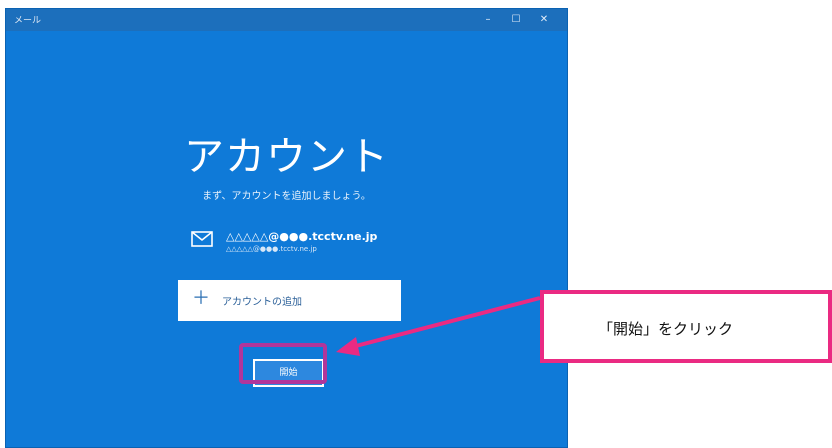 The width and height of the screenshot is (832, 448). What do you see at coordinates (666, 329) in the screenshot?
I see `callout-text: 「開始」をクリック` at bounding box center [666, 329].